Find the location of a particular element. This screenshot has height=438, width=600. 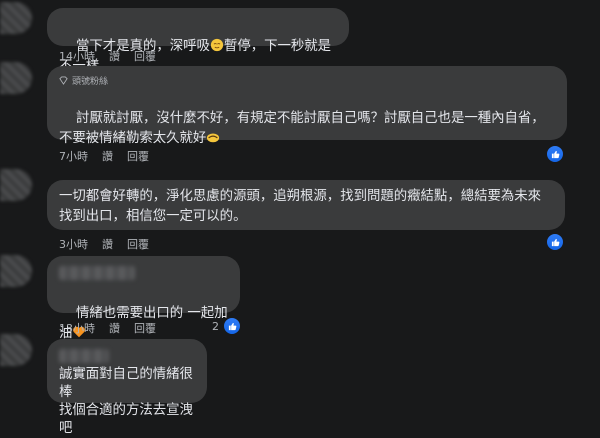

comment-meta: 13小時 讚 回覆 is located at coordinates (107, 328).